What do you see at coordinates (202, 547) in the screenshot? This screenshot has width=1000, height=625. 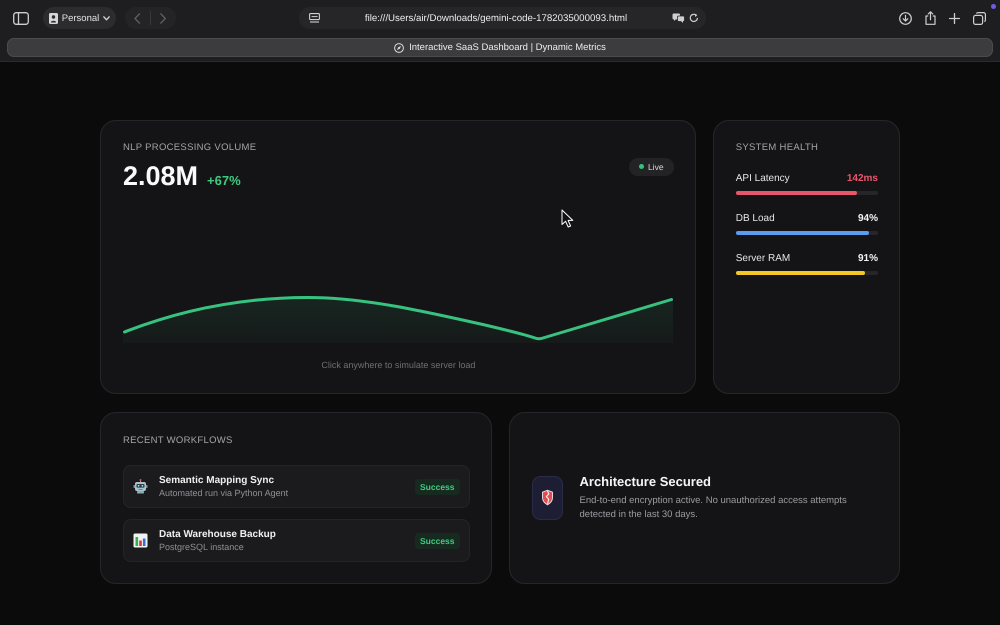 I see `workflow-detail: PostgreSQL instance` at bounding box center [202, 547].